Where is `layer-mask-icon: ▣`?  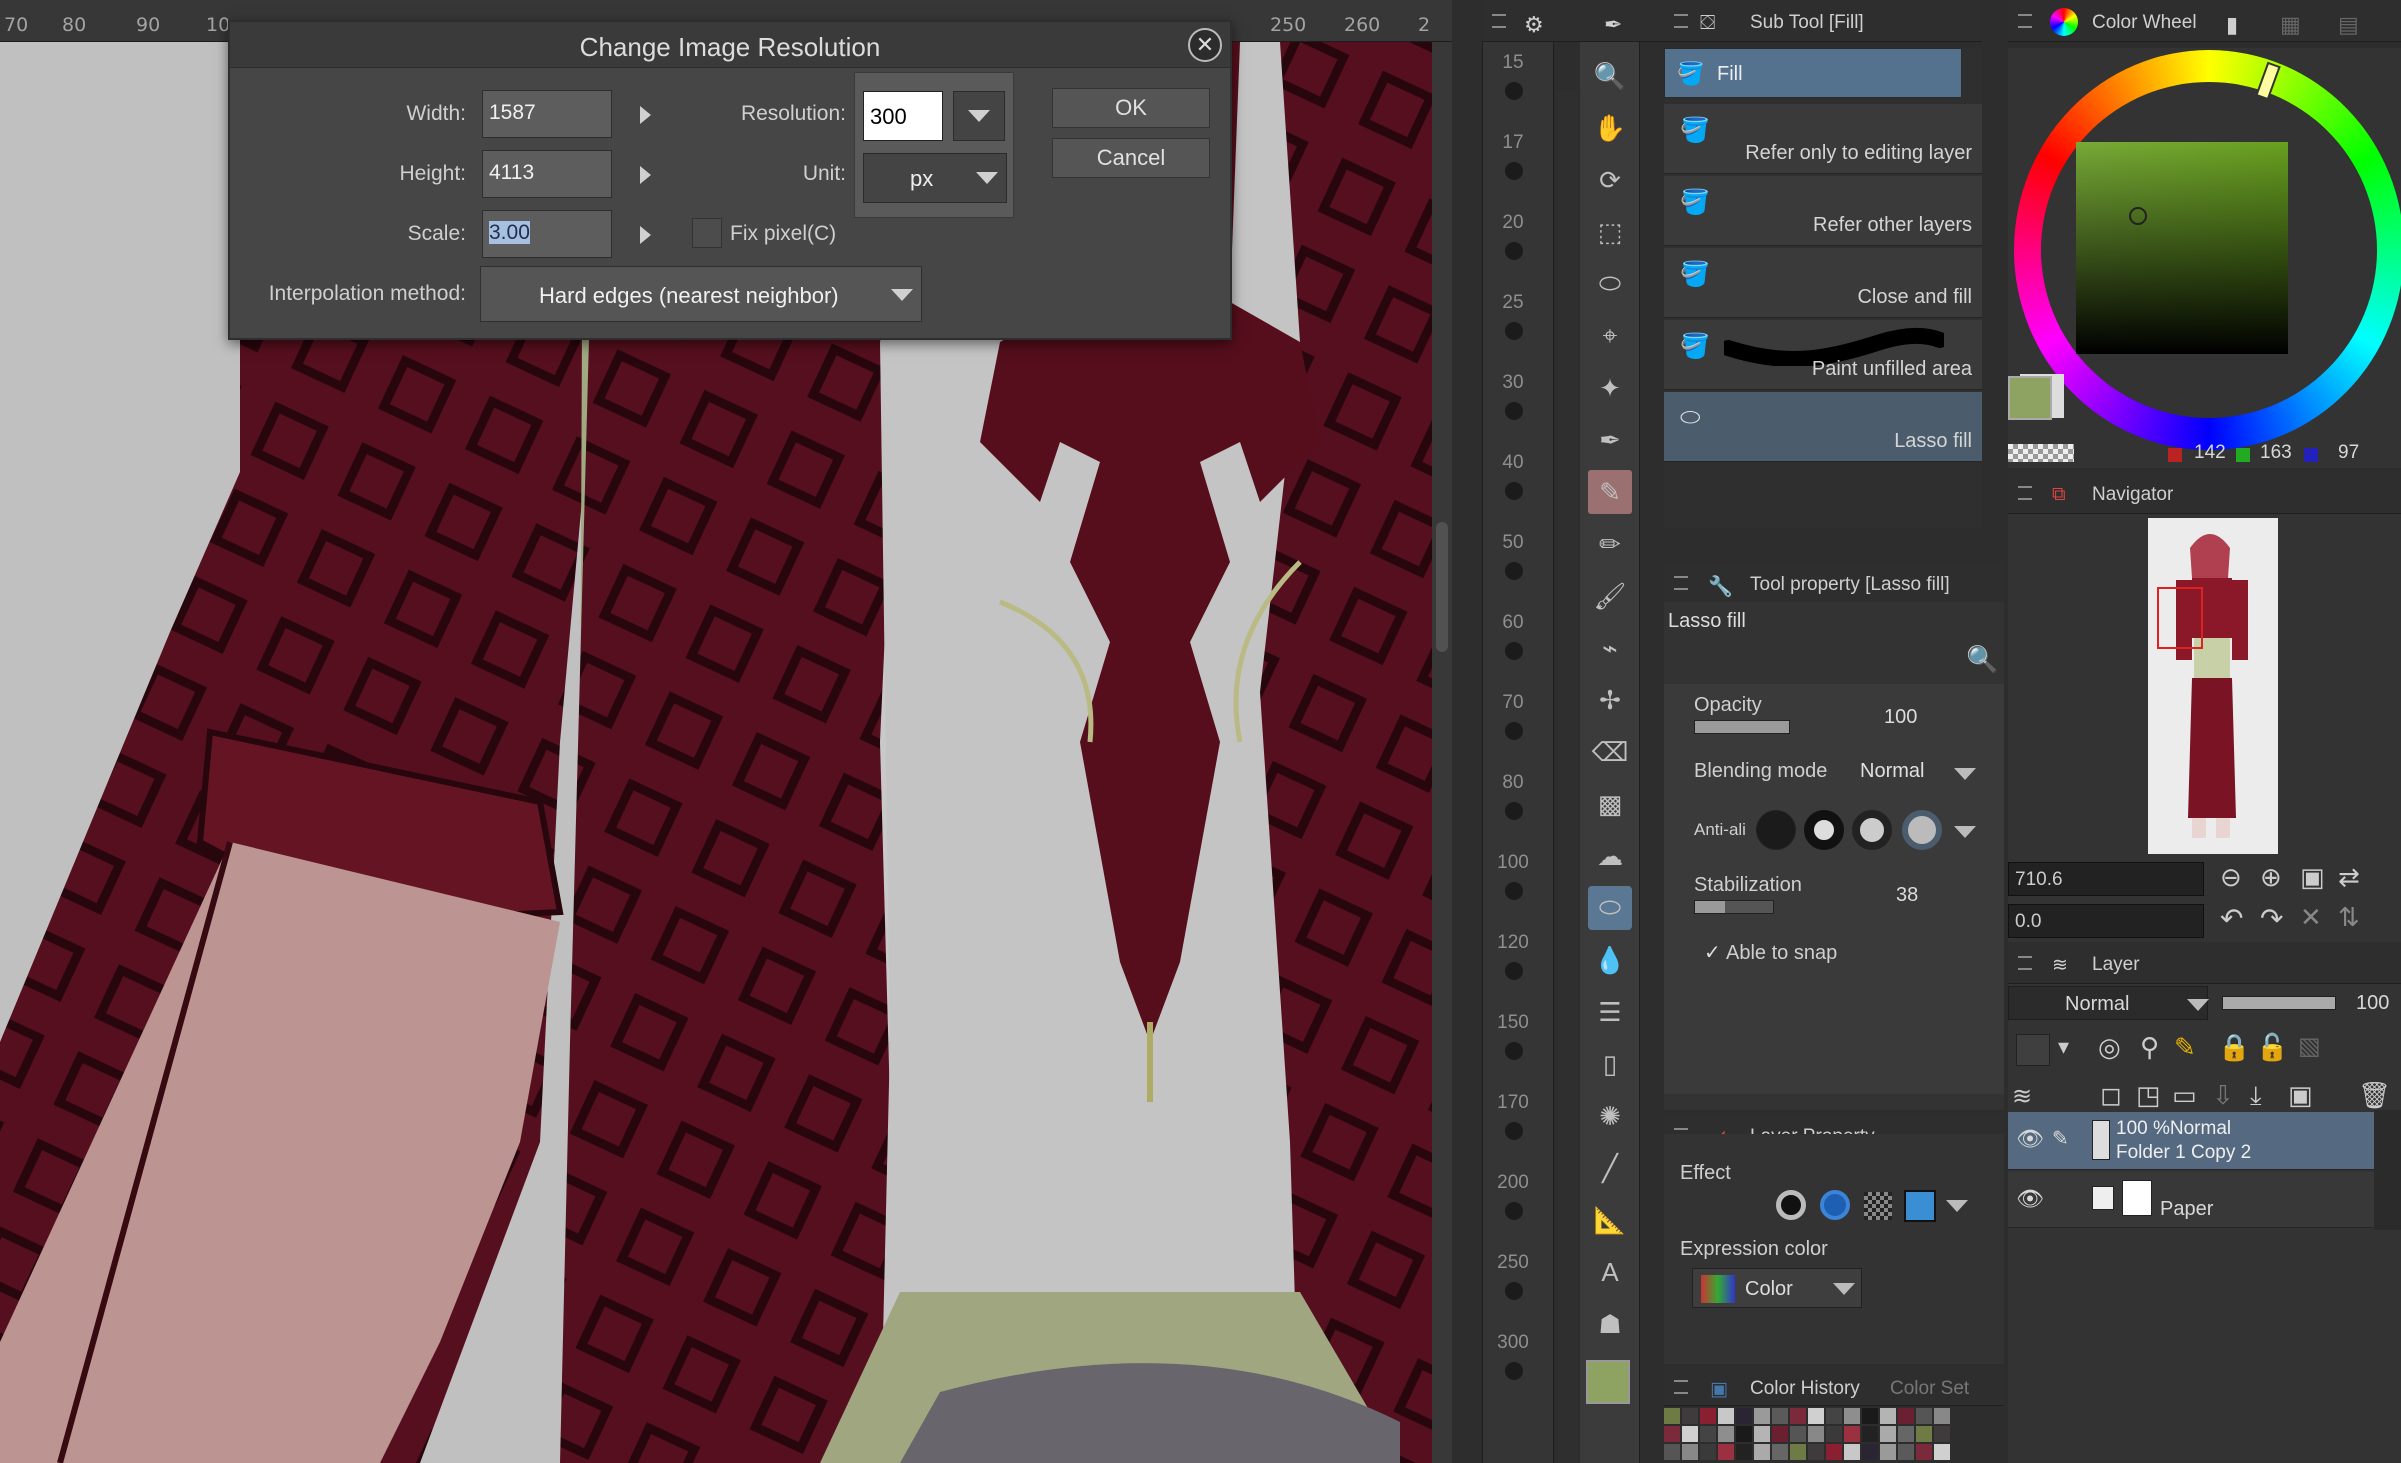 layer-mask-icon: ▣ is located at coordinates (2300, 1095).